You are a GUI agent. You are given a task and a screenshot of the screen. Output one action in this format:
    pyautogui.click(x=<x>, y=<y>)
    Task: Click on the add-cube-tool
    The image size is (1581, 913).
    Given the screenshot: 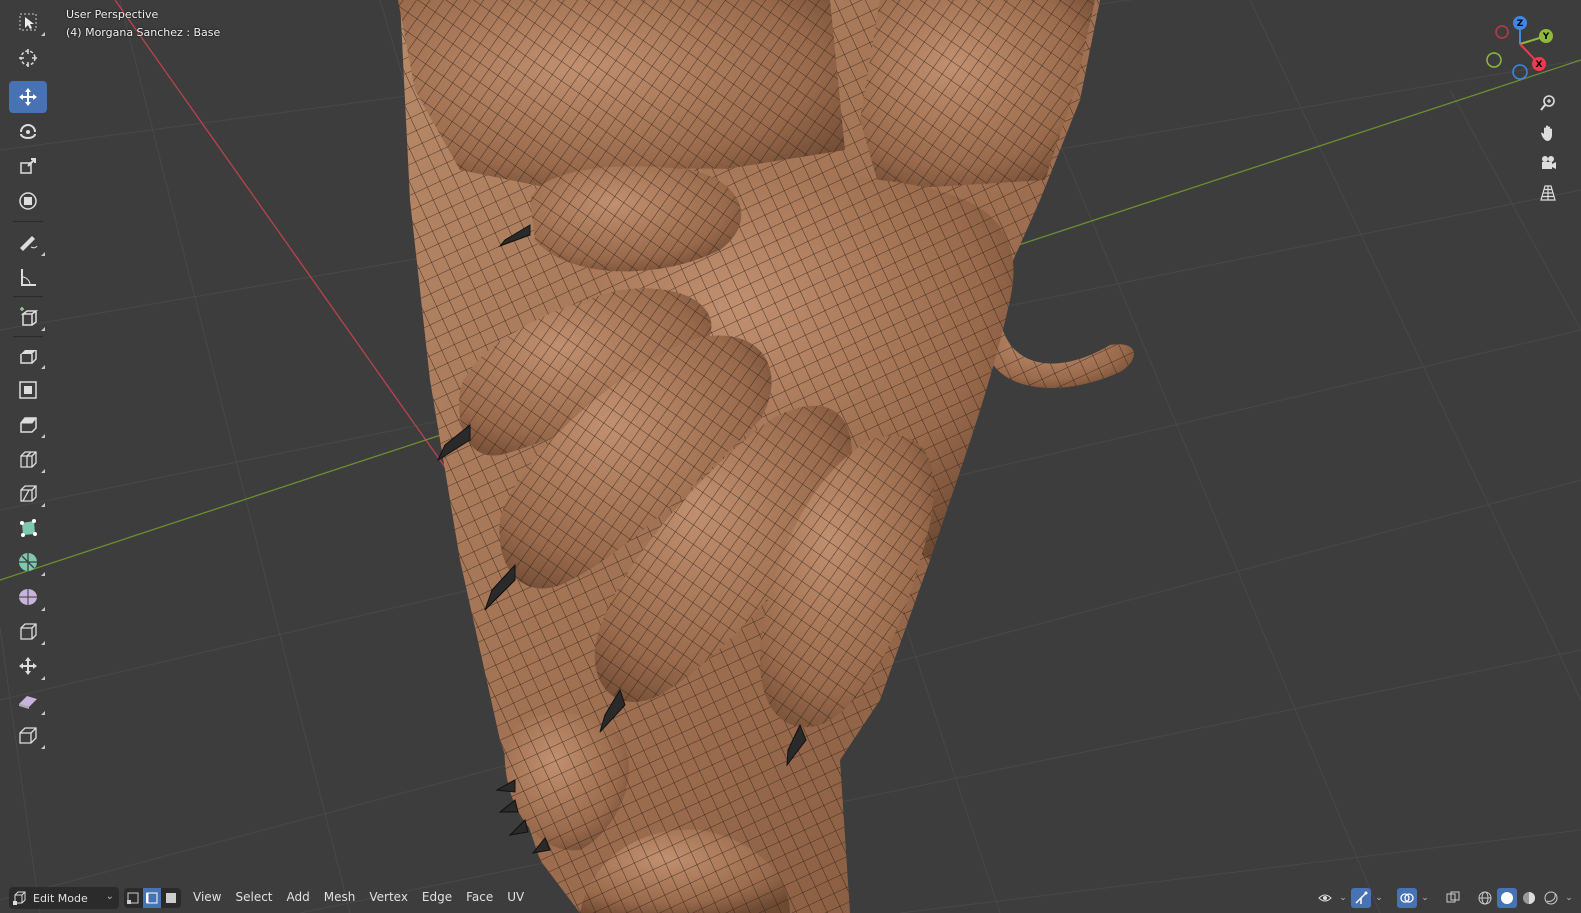 What is the action you would take?
    pyautogui.click(x=28, y=317)
    